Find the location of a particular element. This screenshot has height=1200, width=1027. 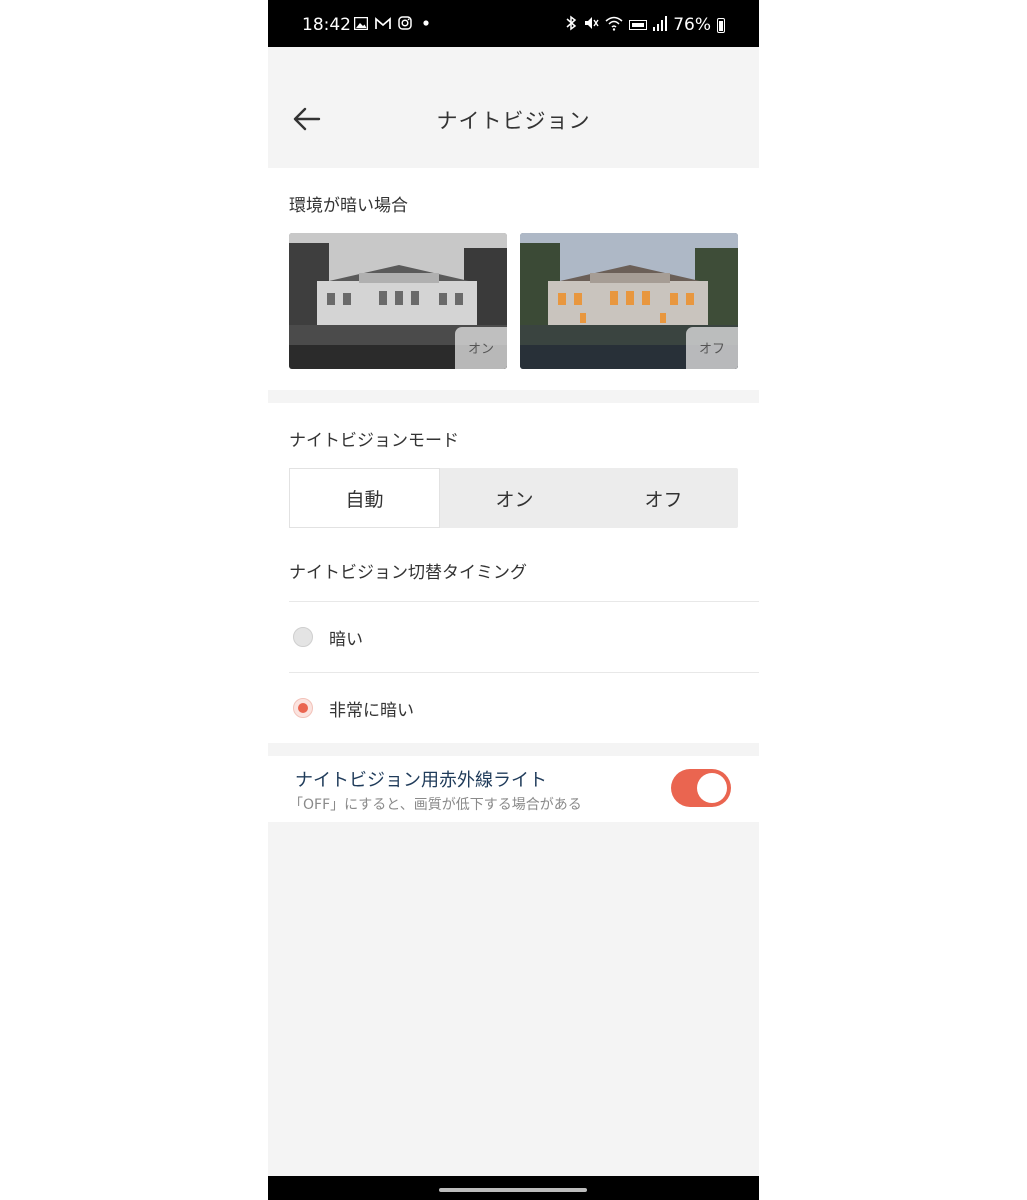

home-gesture-handle is located at coordinates (513, 1190).